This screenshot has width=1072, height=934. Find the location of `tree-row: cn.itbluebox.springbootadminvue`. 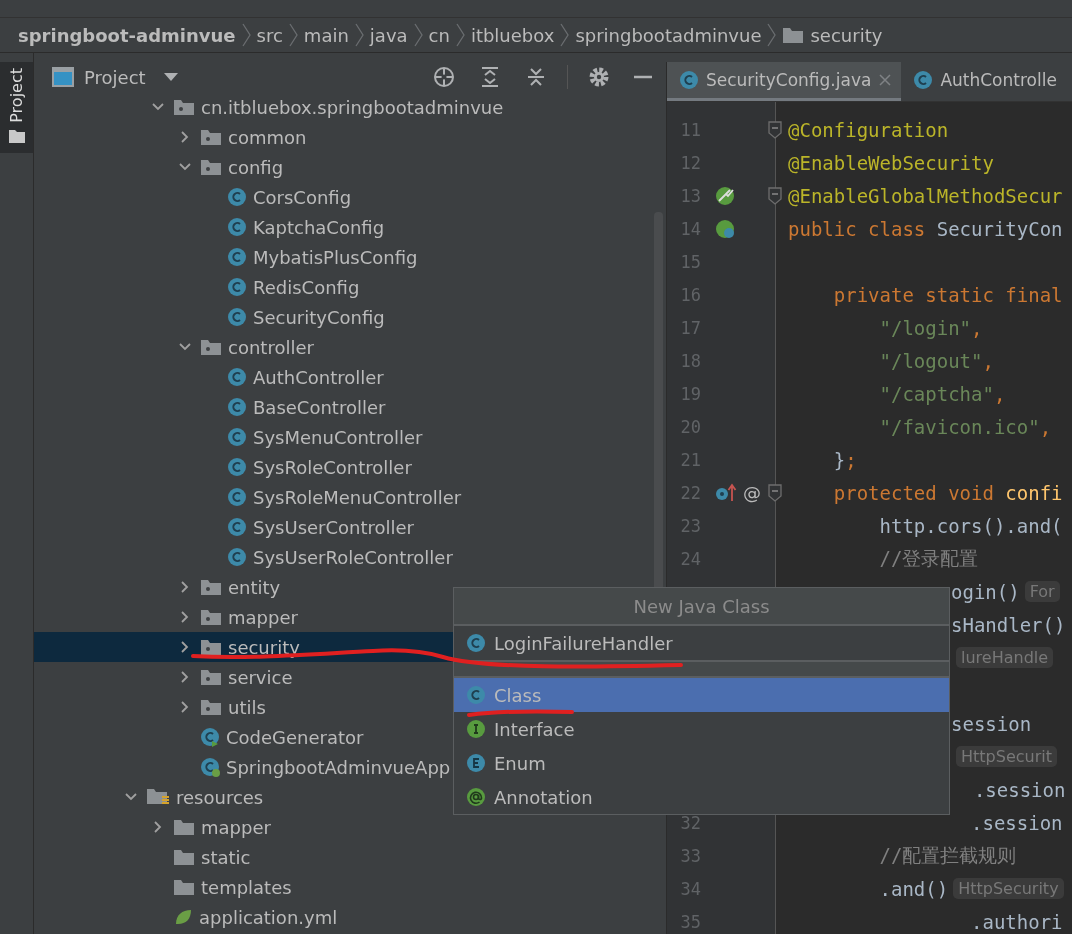

tree-row: cn.itbluebox.springbootadminvue is located at coordinates (350, 107).